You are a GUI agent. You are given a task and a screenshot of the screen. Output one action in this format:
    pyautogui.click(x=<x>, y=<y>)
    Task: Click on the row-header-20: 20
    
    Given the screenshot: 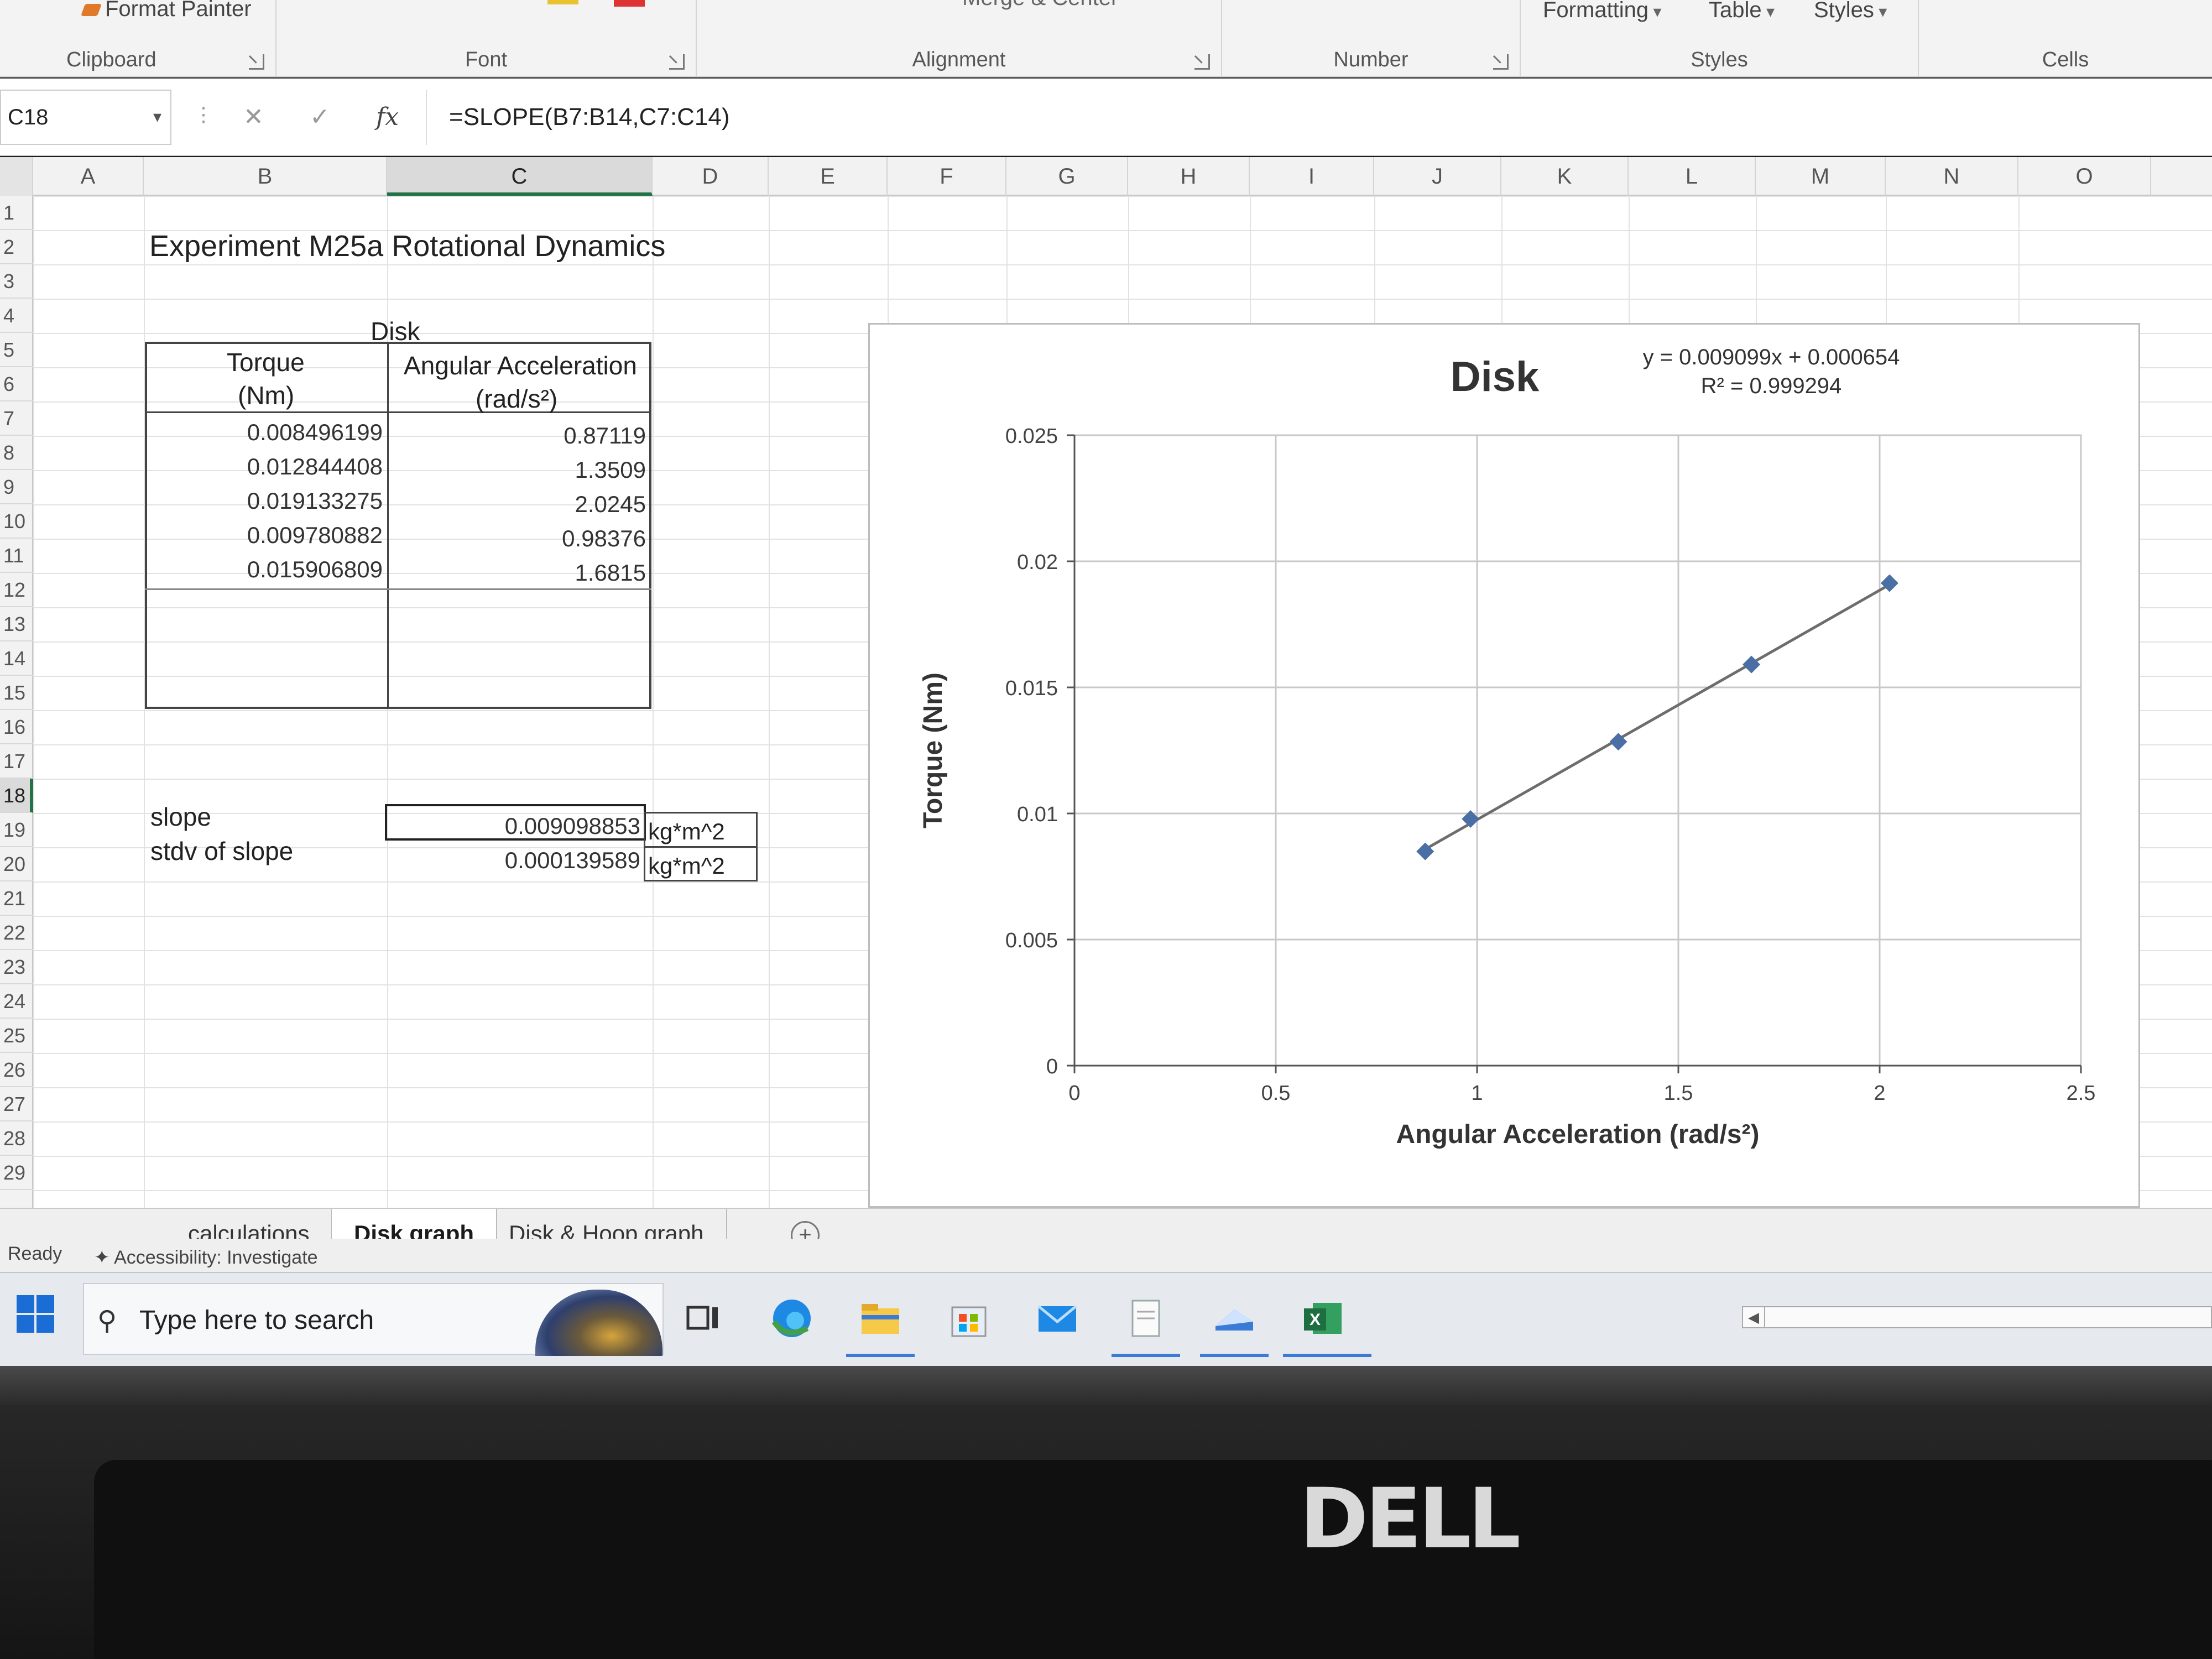 What is the action you would take?
    pyautogui.click(x=17, y=864)
    